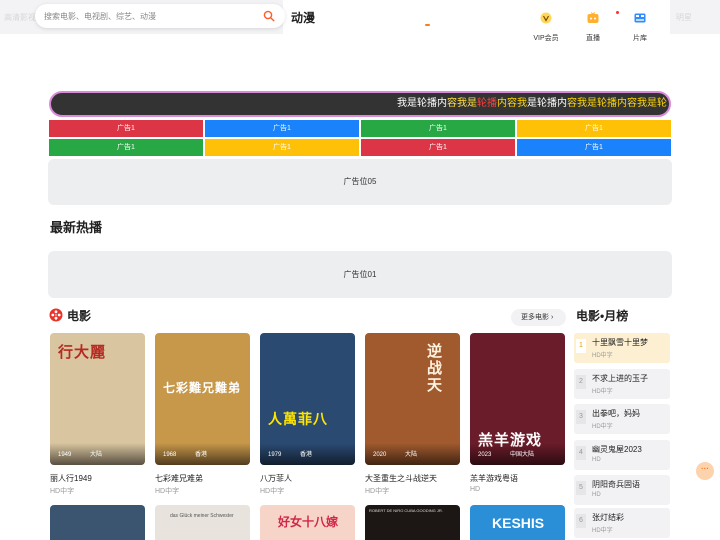  Describe the element at coordinates (179, 478) in the screenshot. I see `movie-title: 七彩难兄难弟` at that location.